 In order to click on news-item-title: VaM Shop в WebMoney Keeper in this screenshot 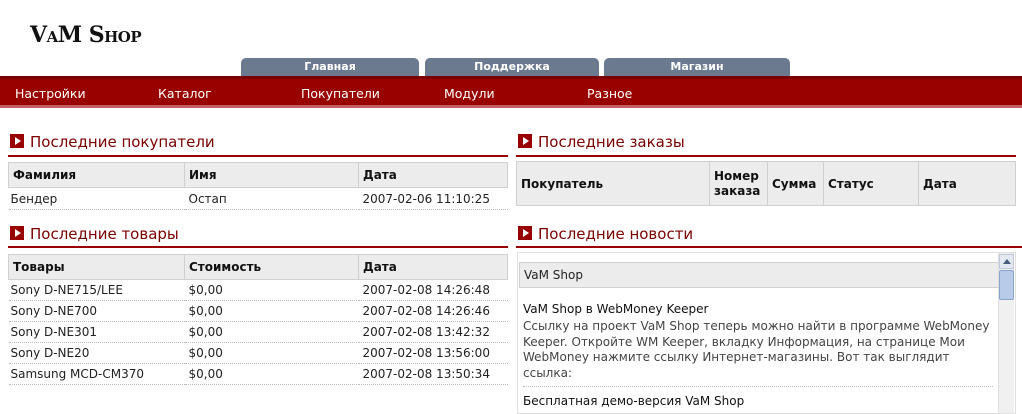, I will do `click(615, 309)`.